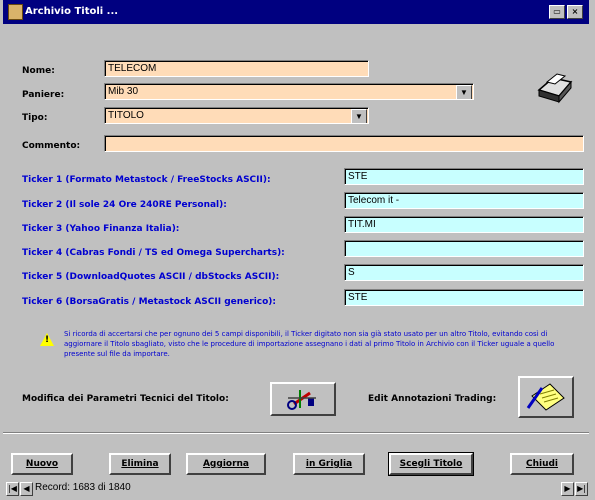  Describe the element at coordinates (464, 176) in the screenshot. I see `ticker-1-field: STE` at that location.